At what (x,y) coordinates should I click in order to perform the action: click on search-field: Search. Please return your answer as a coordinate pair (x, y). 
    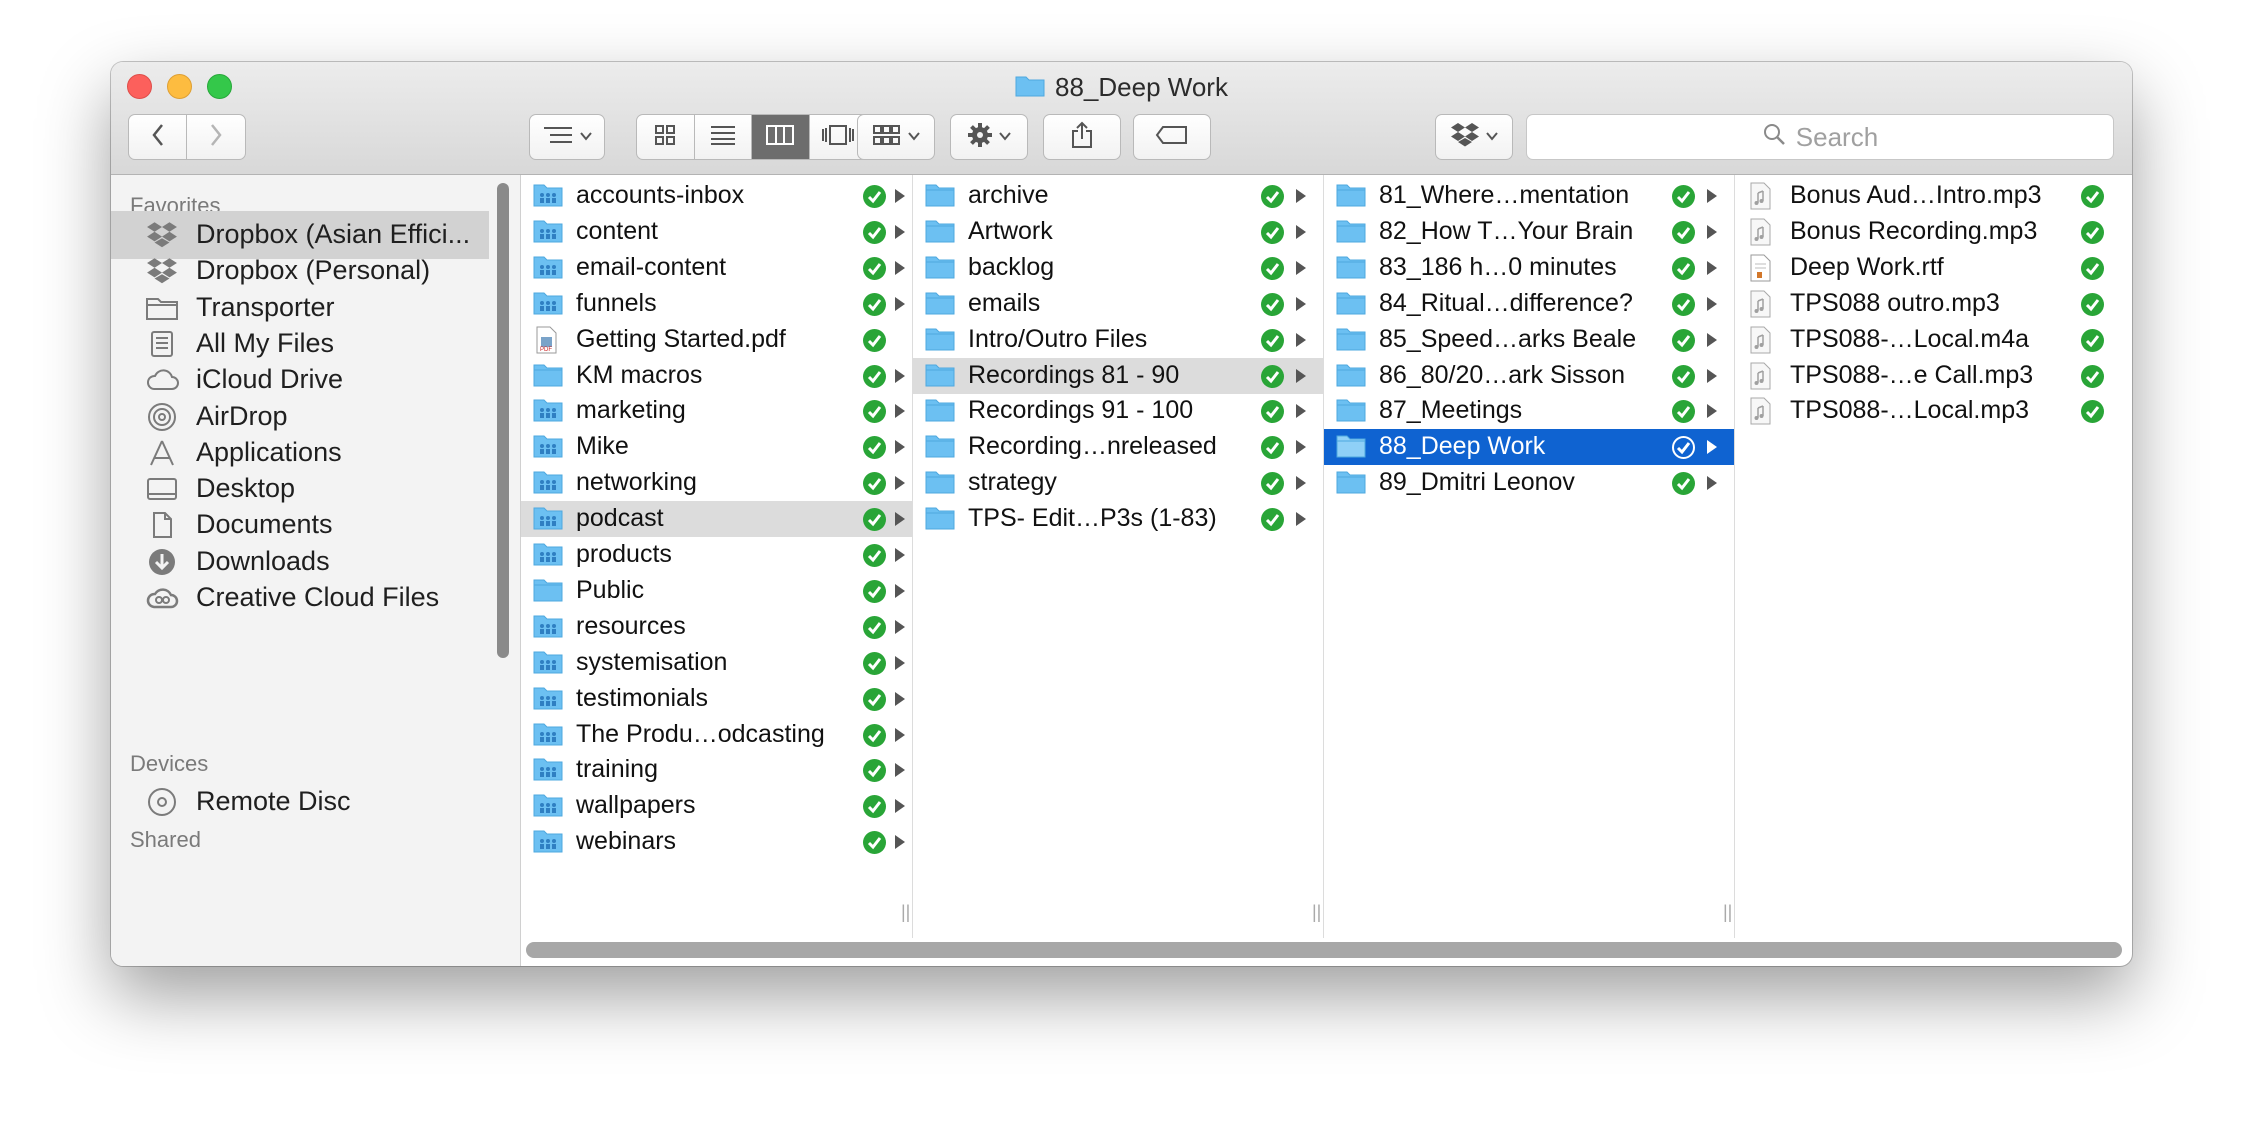
    Looking at the image, I should click on (1820, 137).